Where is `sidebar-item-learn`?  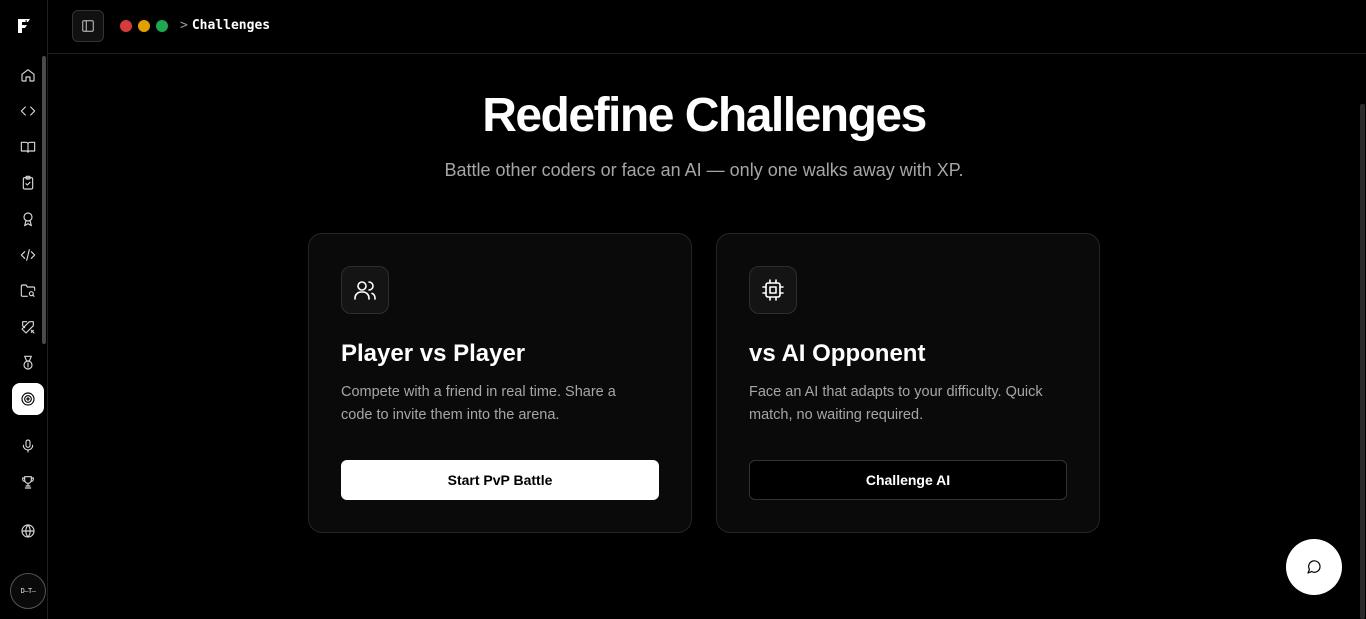 sidebar-item-learn is located at coordinates (28, 147).